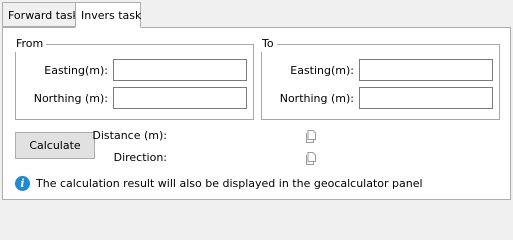 The width and height of the screenshot is (513, 240). Describe the element at coordinates (76, 70) in the screenshot. I see `from-easting-label: Easting(m):` at that location.